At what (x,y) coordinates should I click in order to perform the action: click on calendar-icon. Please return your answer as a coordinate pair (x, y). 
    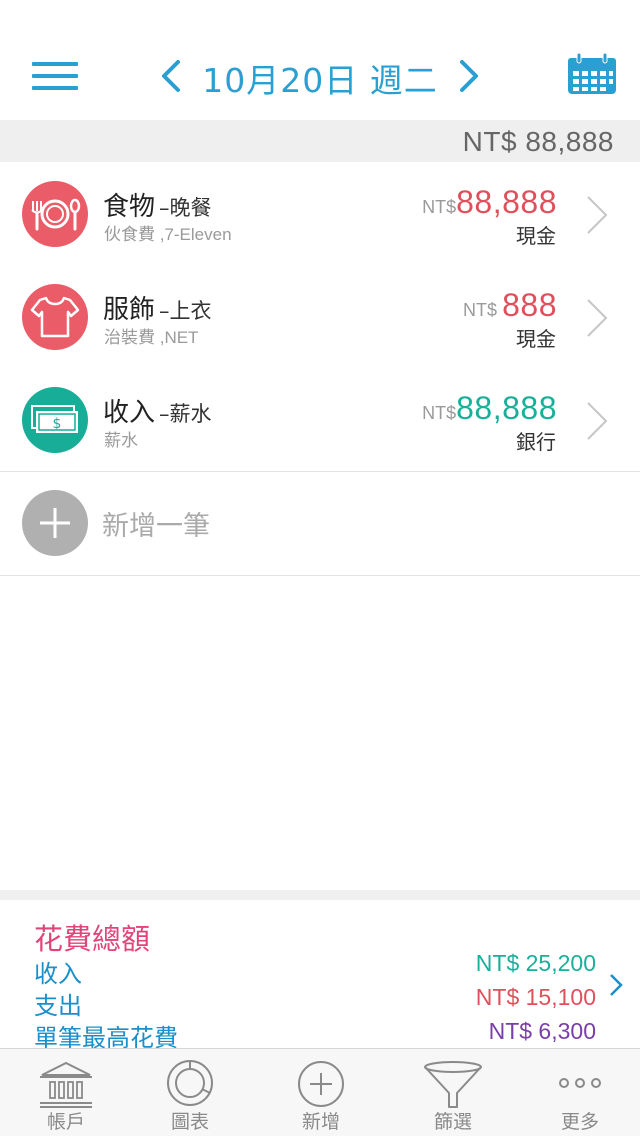
    Looking at the image, I should click on (592, 74).